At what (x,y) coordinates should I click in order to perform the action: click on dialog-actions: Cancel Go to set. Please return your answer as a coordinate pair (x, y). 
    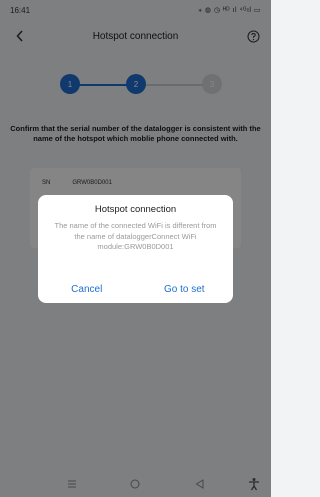
    Looking at the image, I should click on (135, 289).